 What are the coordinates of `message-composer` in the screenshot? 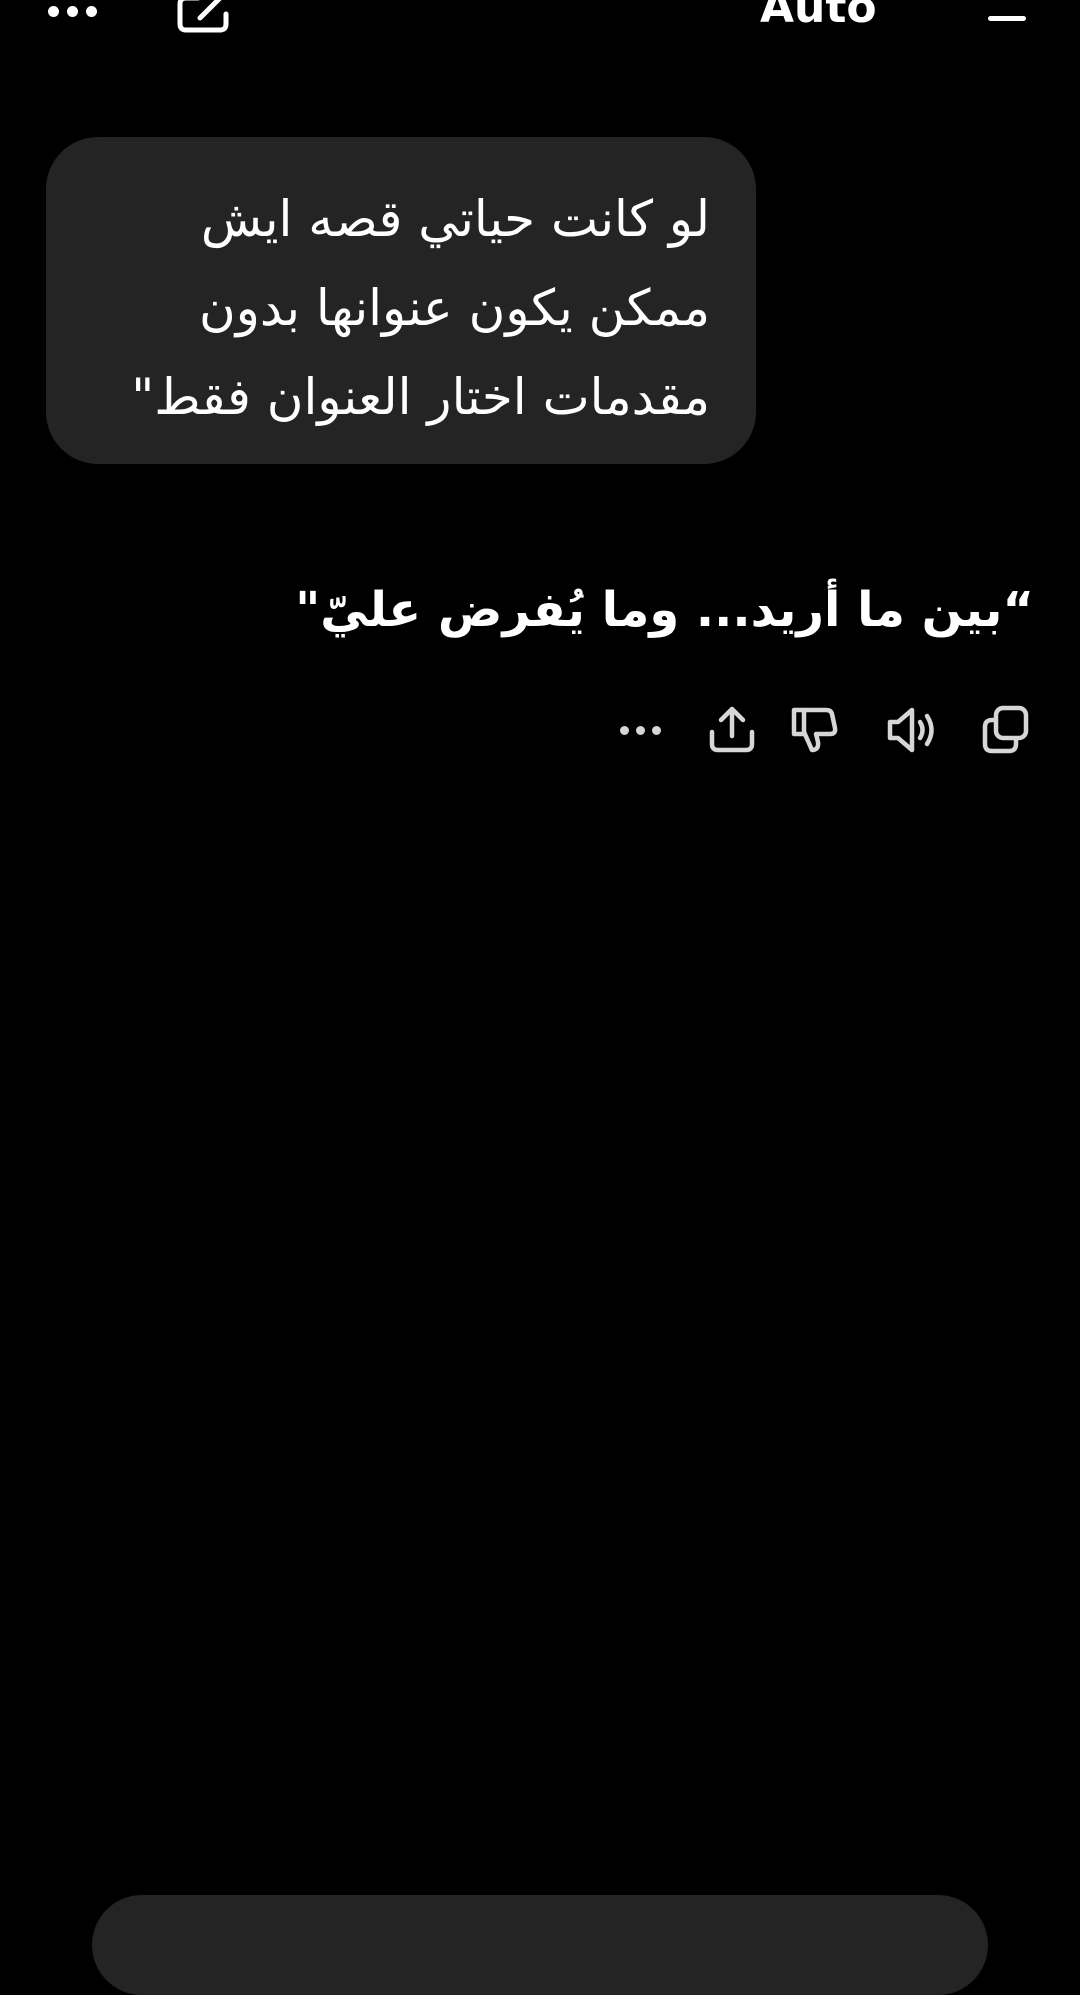 It's located at (540, 1945).